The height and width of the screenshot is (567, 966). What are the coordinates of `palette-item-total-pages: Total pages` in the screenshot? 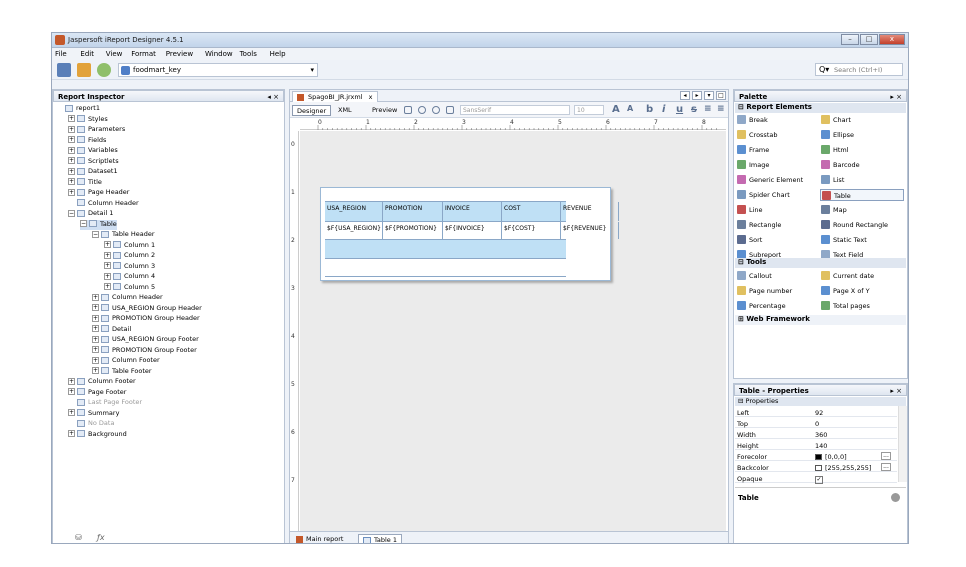 It's located at (862, 306).